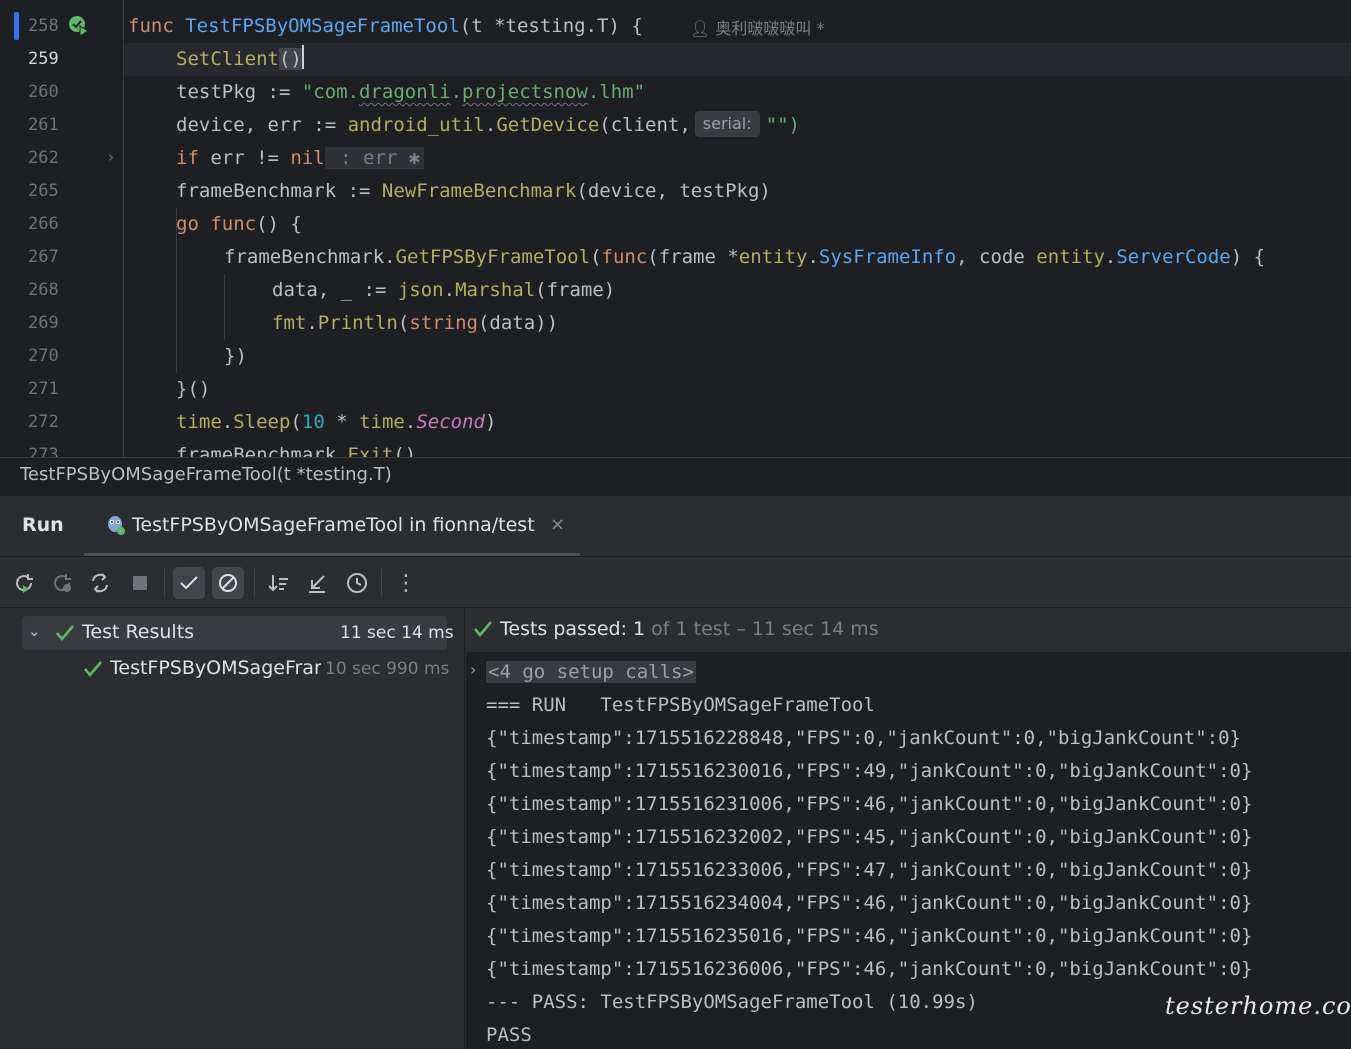 The image size is (1351, 1049). What do you see at coordinates (239, 92) in the screenshot?
I see `code-token: testPkg :=` at bounding box center [239, 92].